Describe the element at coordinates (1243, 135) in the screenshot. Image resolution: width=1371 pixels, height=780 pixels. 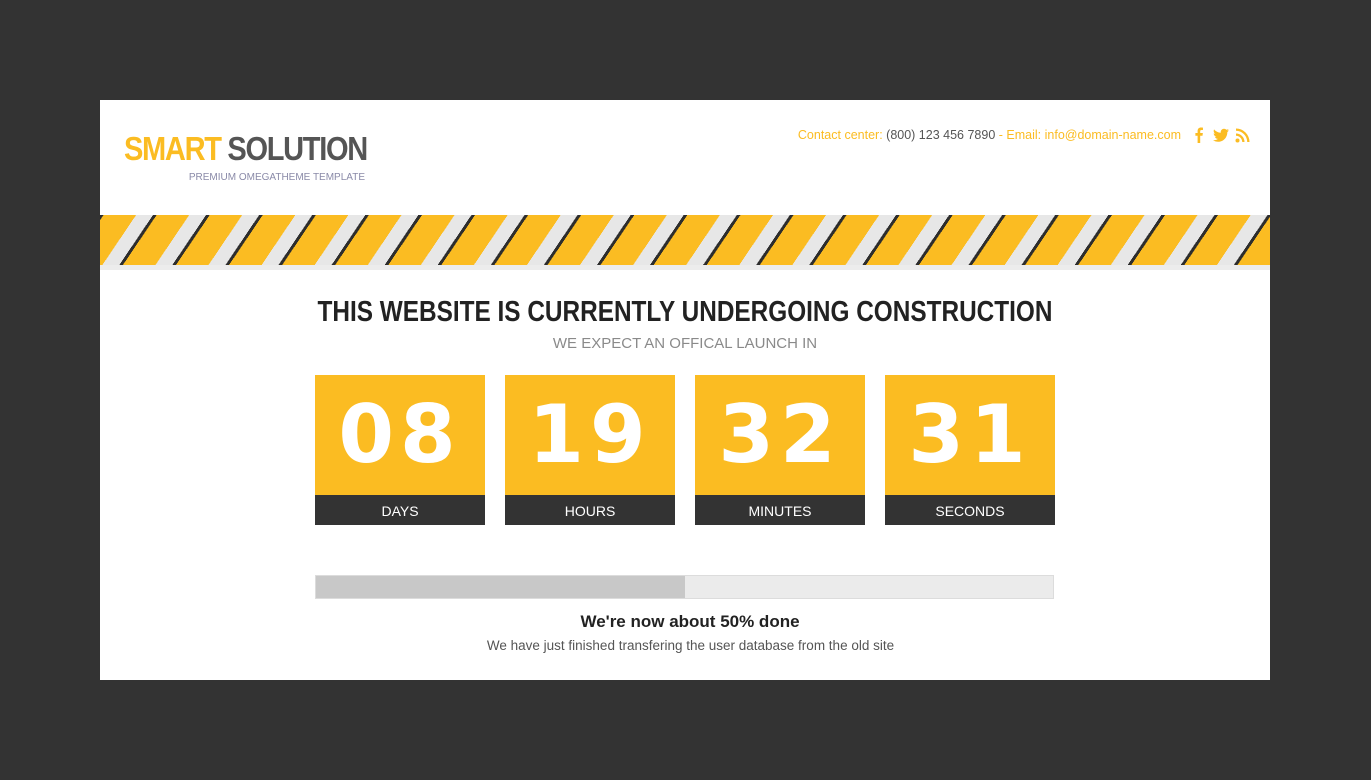
I see `rss-icon` at that location.